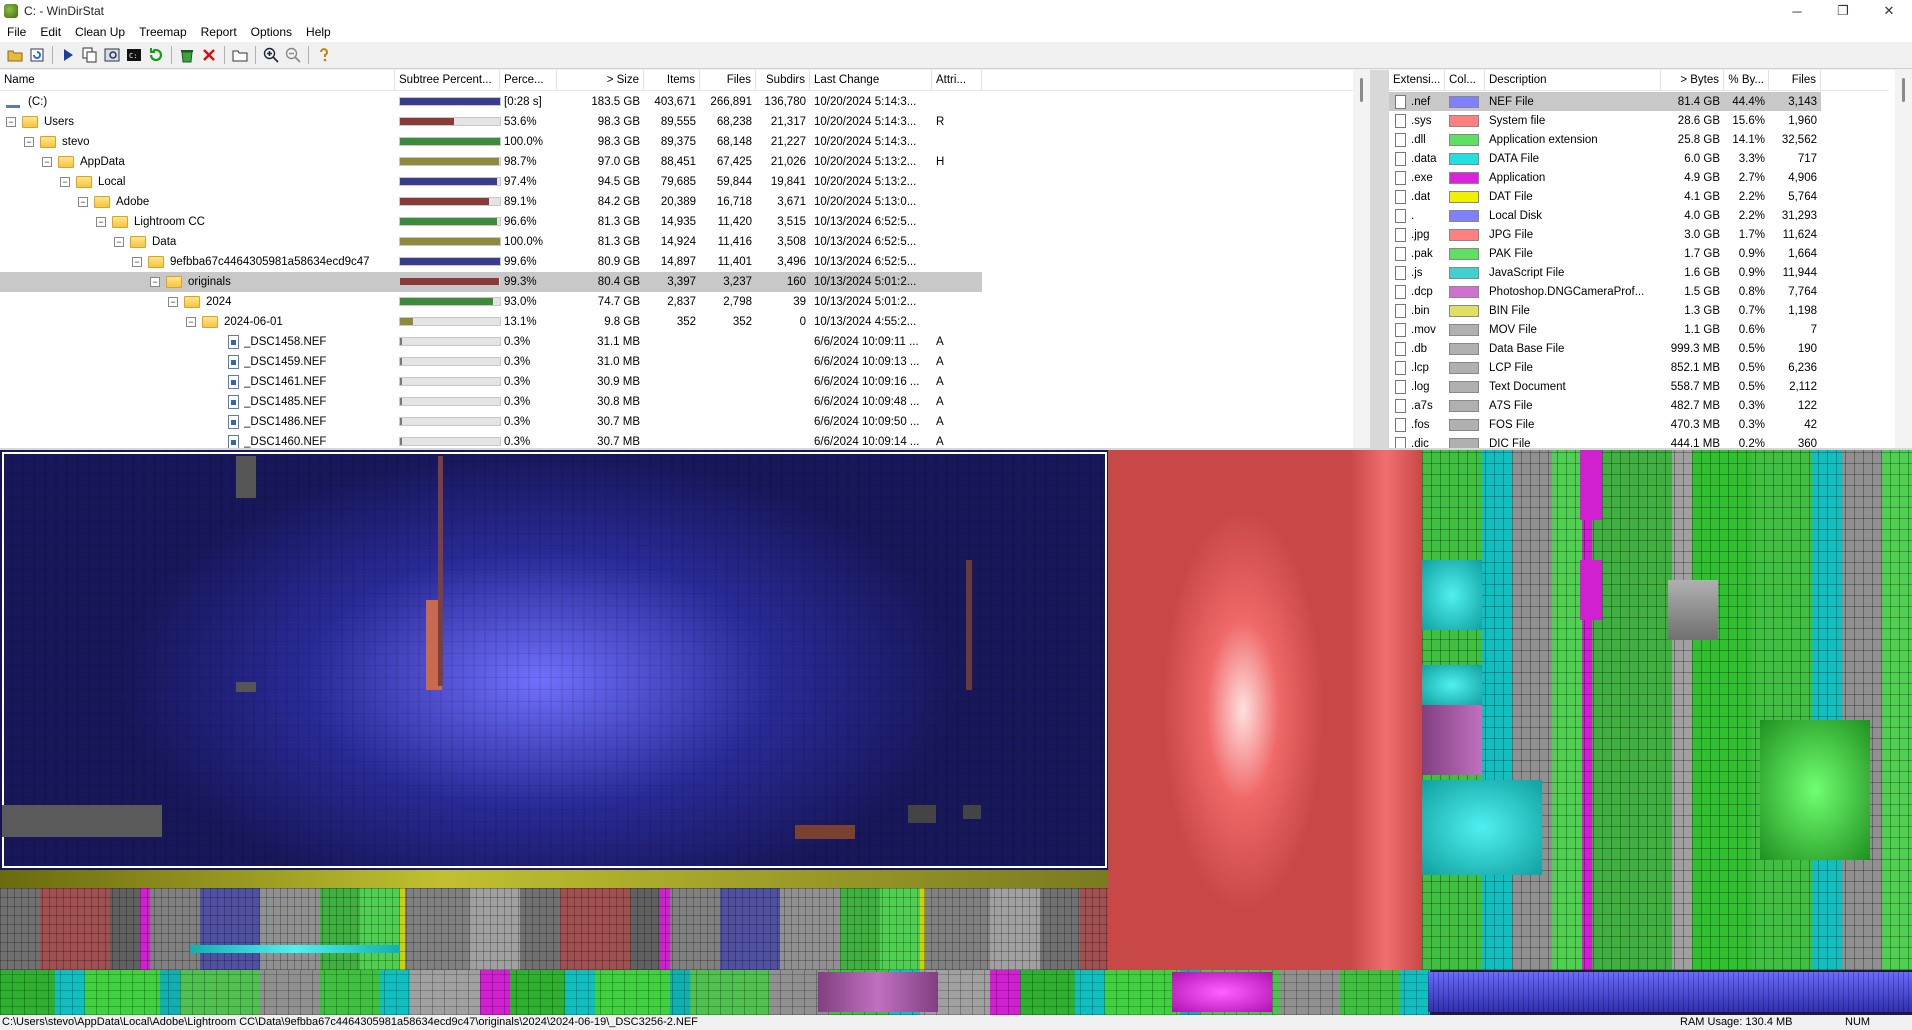  What do you see at coordinates (163, 32) in the screenshot?
I see `menu-treemap: Treemap` at bounding box center [163, 32].